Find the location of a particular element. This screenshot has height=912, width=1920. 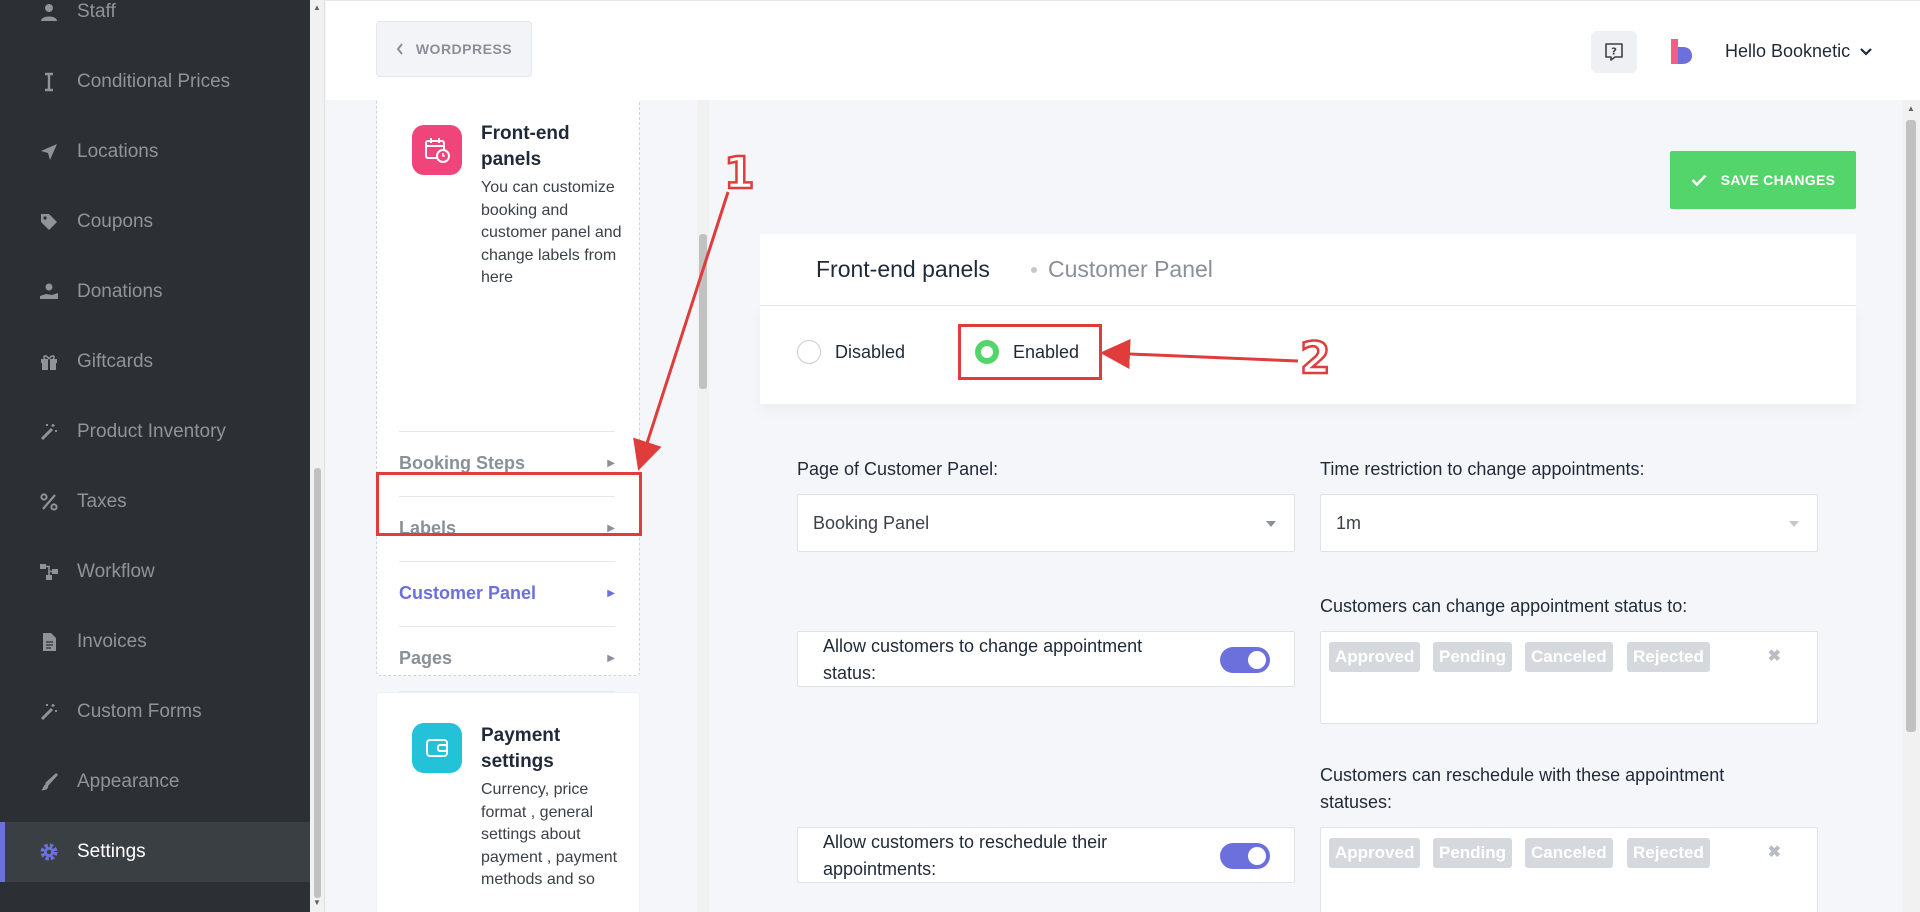

sidebar-item-product-inventory: Product Inventory is located at coordinates (155, 432).